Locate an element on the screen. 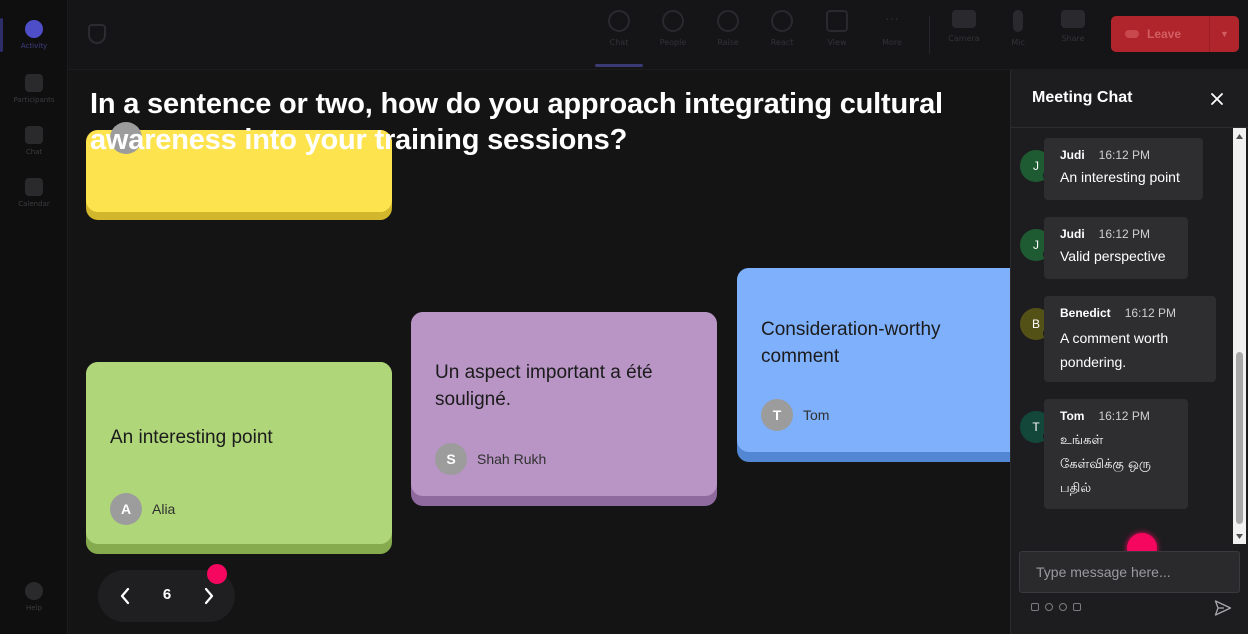  chevron-left-icon is located at coordinates (125, 596).